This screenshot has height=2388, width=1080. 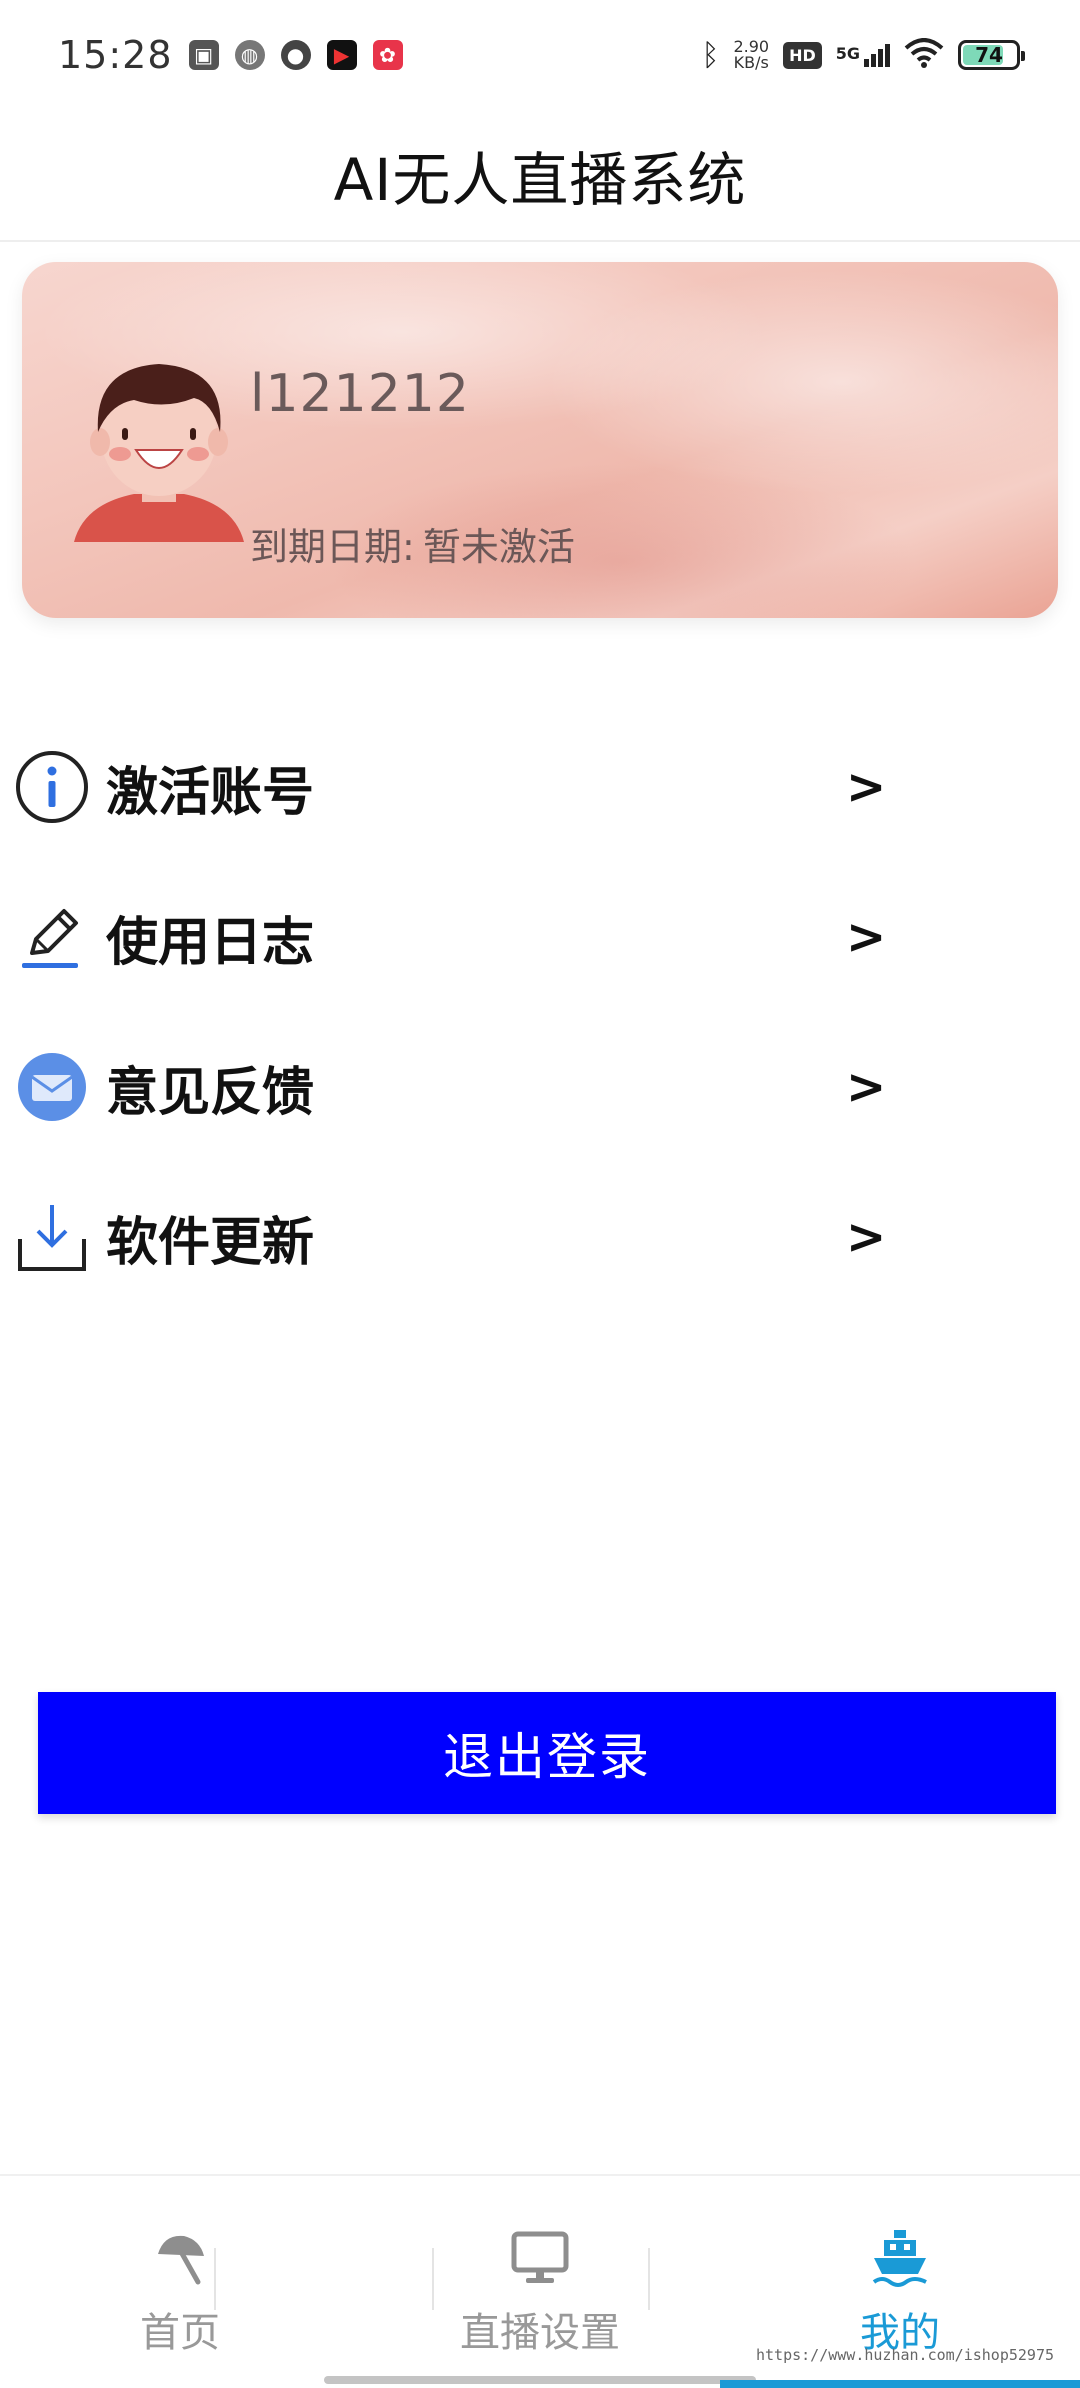 I want to click on umbrella-icon, so click(x=181, y=2260).